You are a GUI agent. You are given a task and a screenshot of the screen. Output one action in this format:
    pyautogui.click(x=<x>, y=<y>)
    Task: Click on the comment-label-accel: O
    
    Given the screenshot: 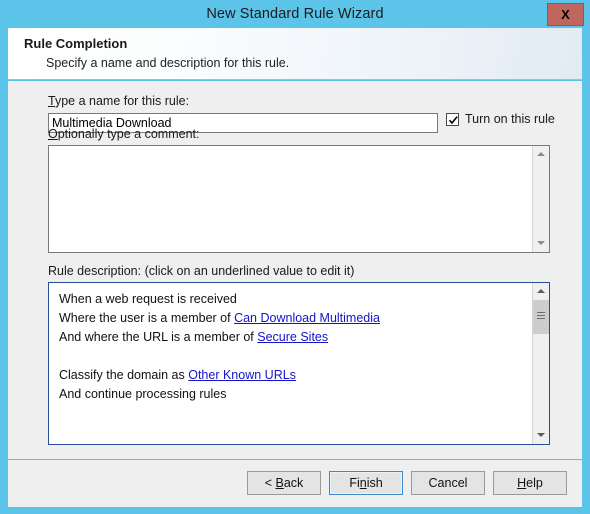 What is the action you would take?
    pyautogui.click(x=53, y=134)
    